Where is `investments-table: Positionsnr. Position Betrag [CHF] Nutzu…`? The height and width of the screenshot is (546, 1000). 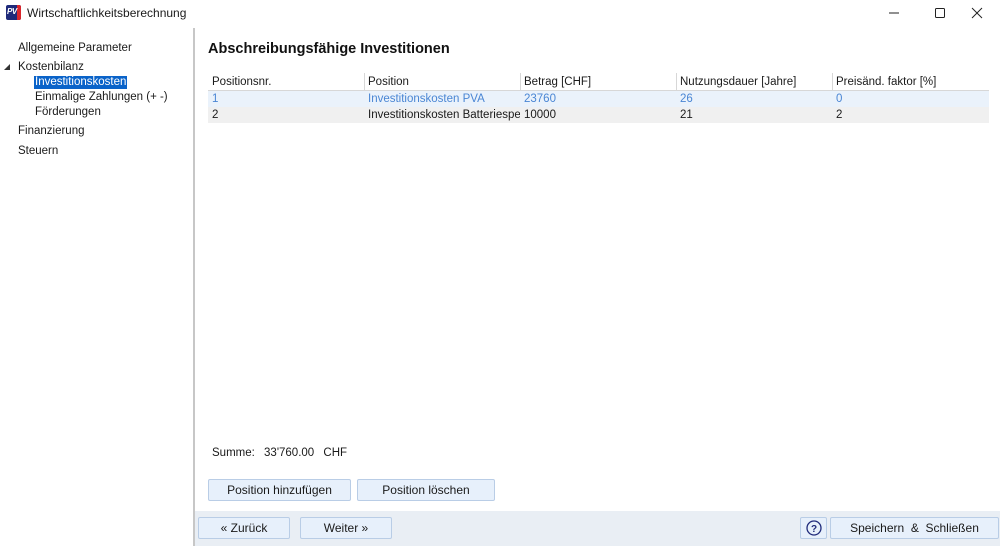
investments-table: Positionsnr. Position Betrag [CHF] Nutzu… is located at coordinates (598, 98).